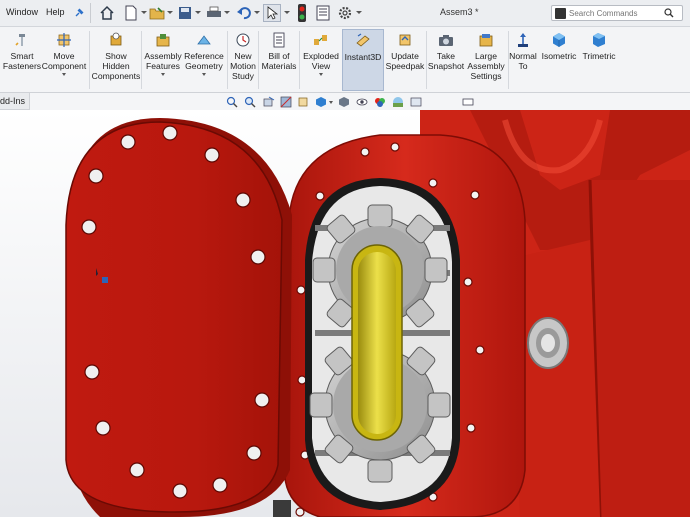  What do you see at coordinates (227, 12) in the screenshot?
I see `print-dropdown-icon` at bounding box center [227, 12].